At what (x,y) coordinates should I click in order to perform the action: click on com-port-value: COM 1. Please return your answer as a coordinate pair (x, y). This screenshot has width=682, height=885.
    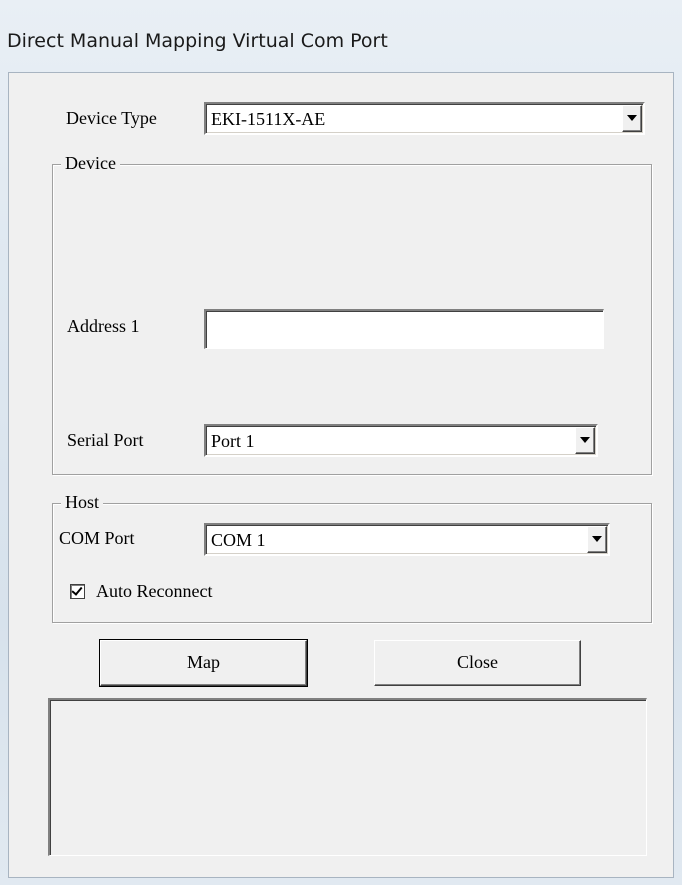
    Looking at the image, I should click on (238, 540).